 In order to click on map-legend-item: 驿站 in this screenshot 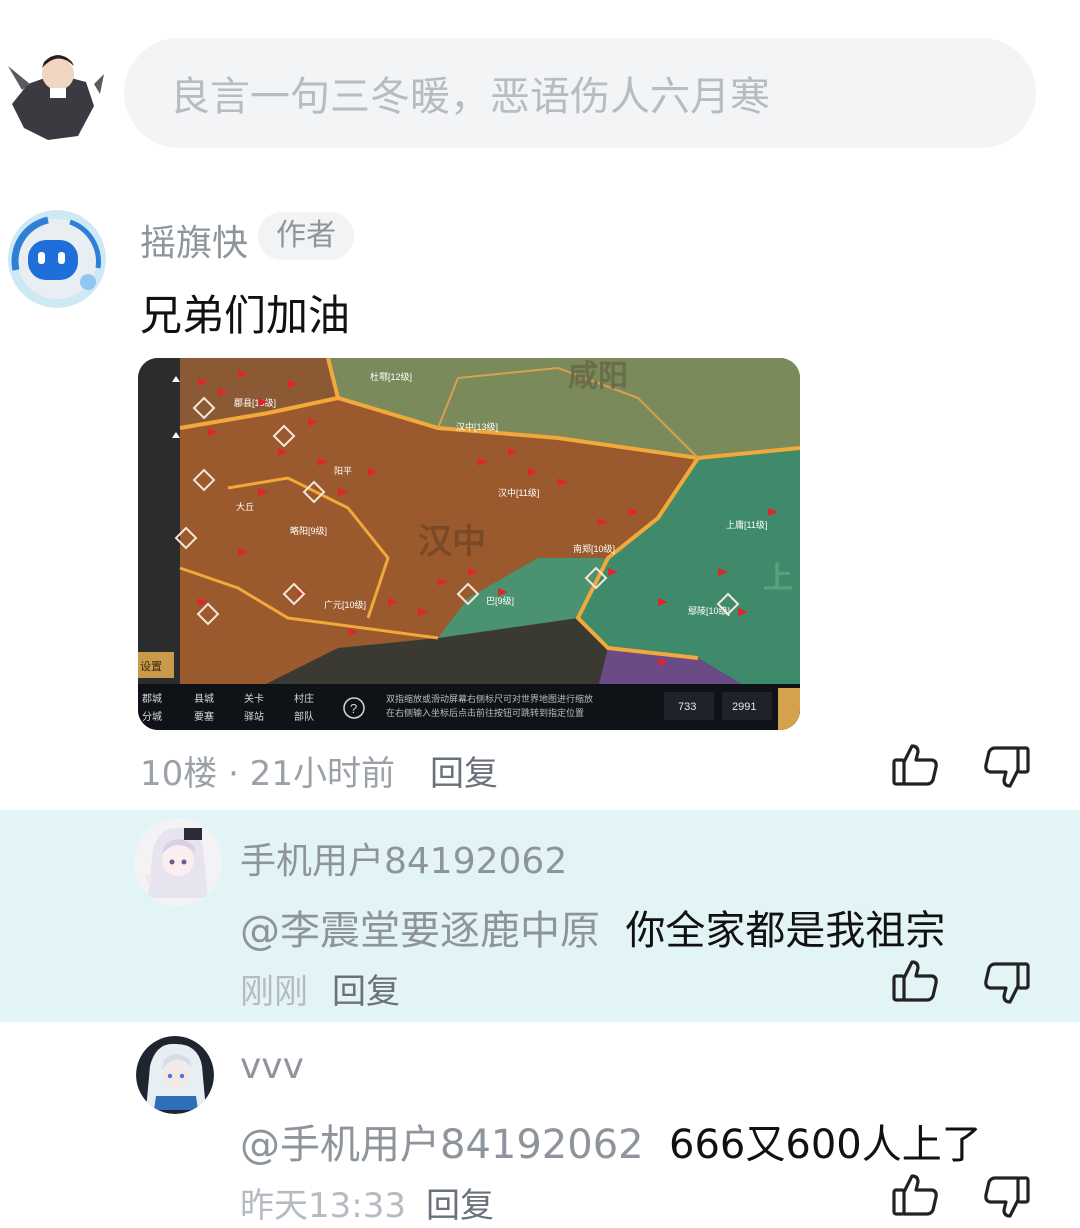, I will do `click(254, 716)`.